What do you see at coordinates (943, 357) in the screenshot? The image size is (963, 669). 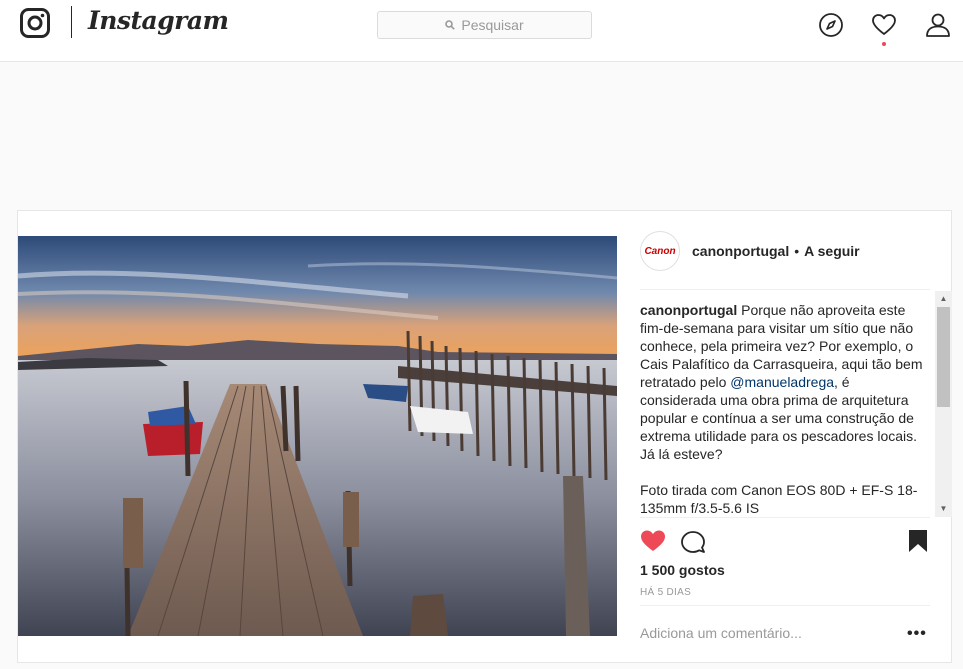 I see `scrollbar-thumb` at bounding box center [943, 357].